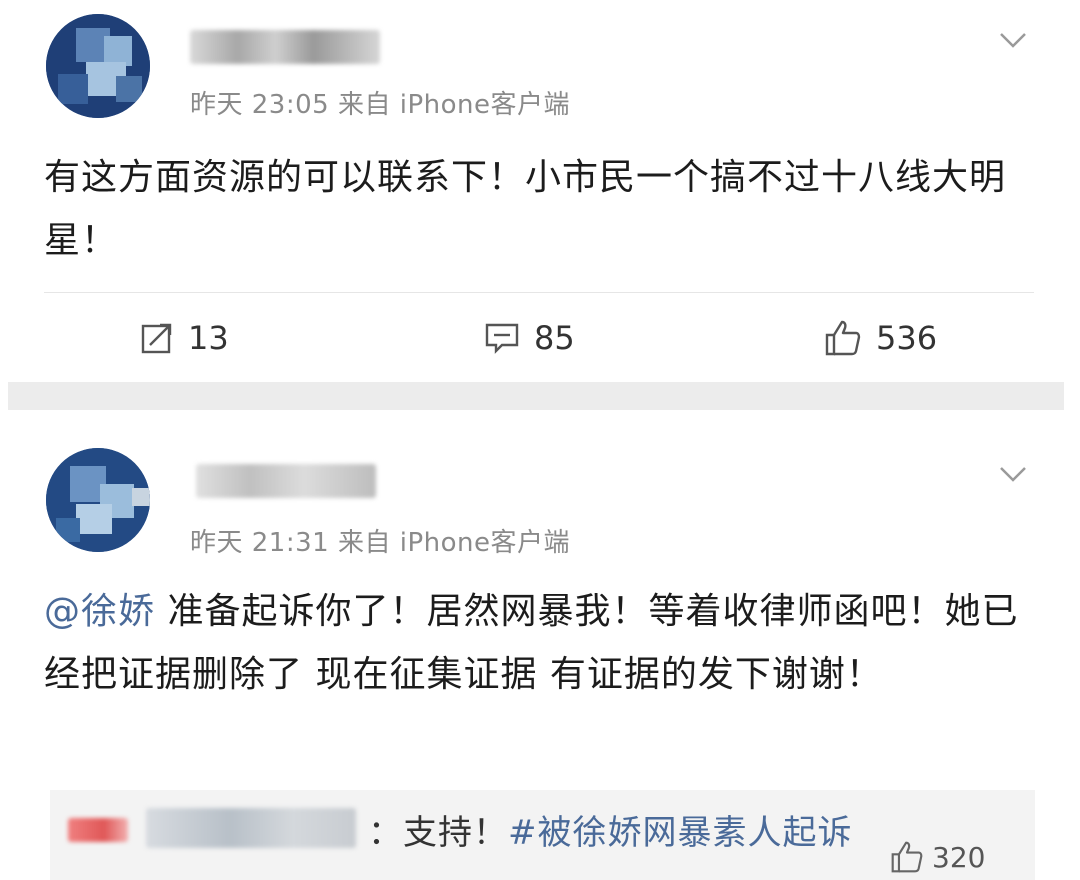 This screenshot has width=1080, height=880. I want to click on post-meta: 昨天 21:31 来自 iPhone客户端, so click(380, 543).